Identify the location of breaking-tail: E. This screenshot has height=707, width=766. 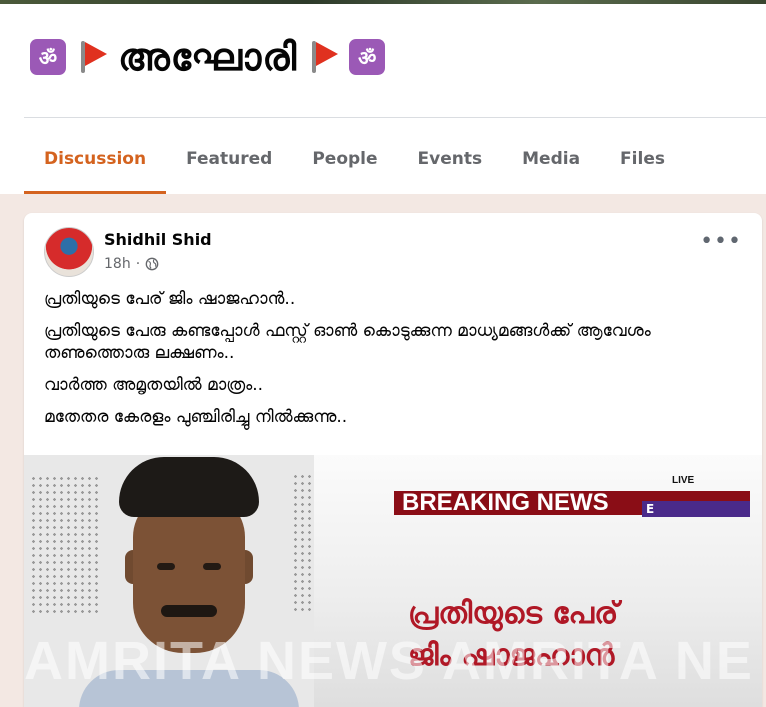
(696, 509).